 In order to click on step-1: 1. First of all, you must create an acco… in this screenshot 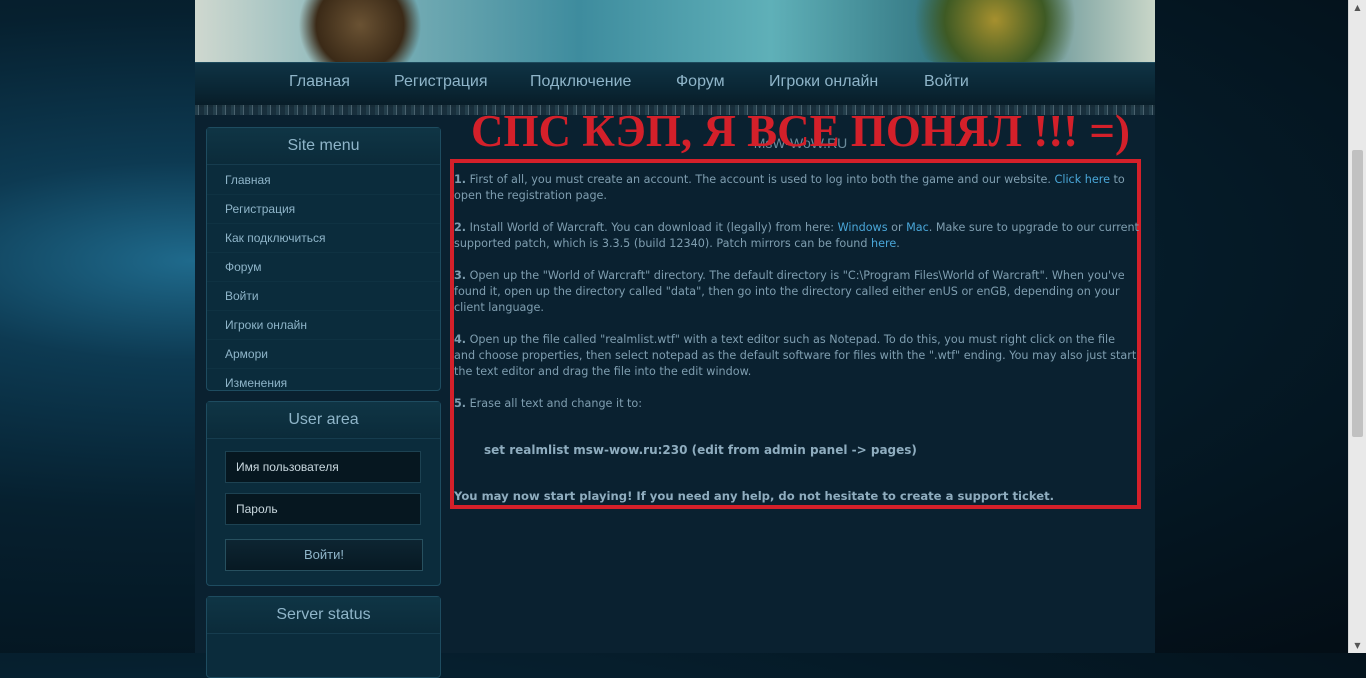, I will do `click(789, 187)`.